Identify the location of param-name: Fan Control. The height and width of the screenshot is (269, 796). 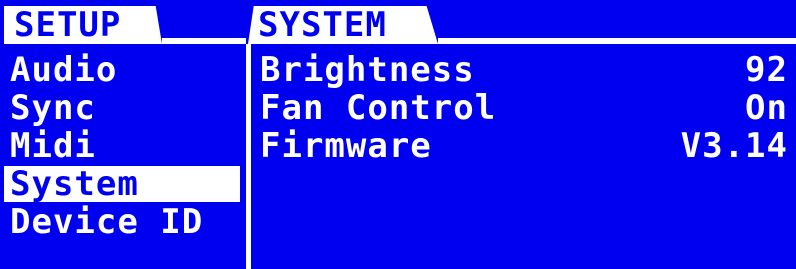
(378, 108).